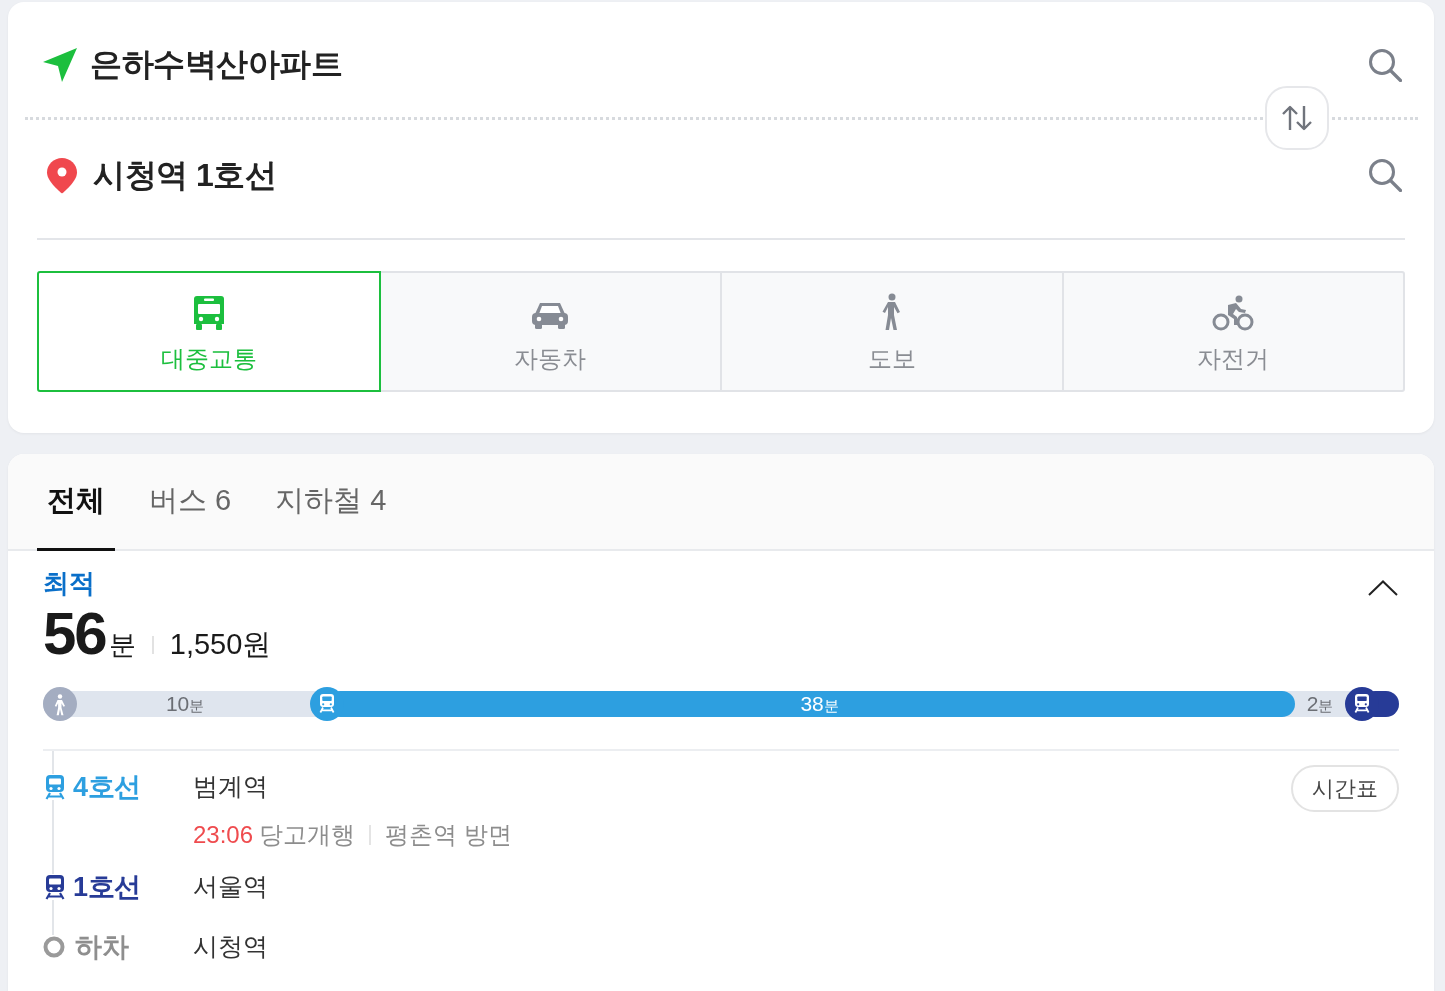 The image size is (1445, 991). I want to click on car-icon, so click(550, 315).